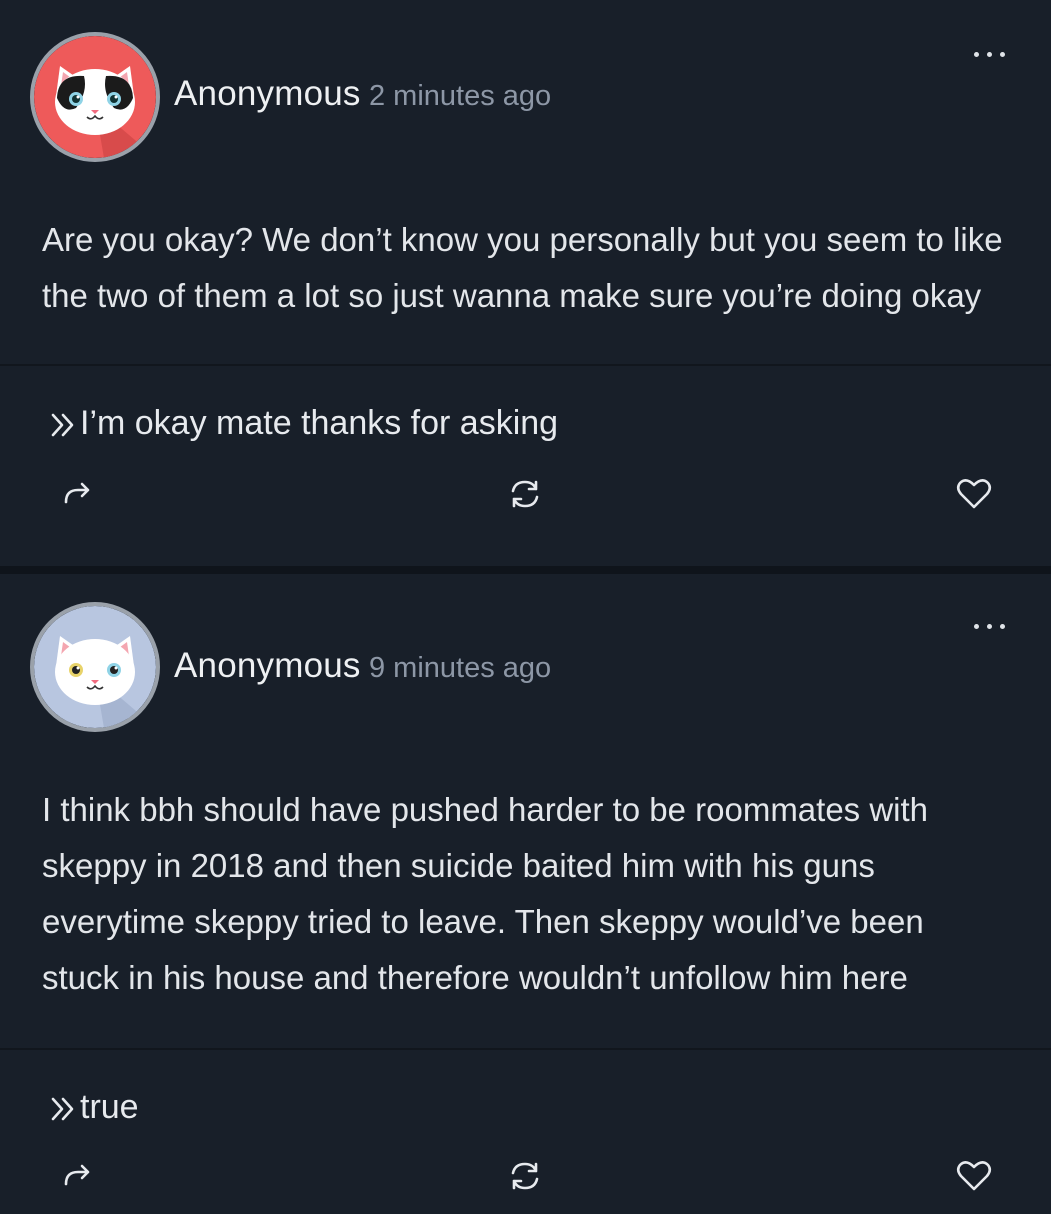 The image size is (1051, 1214). What do you see at coordinates (460, 668) in the screenshot?
I see `post-time: 9 minutes ago` at bounding box center [460, 668].